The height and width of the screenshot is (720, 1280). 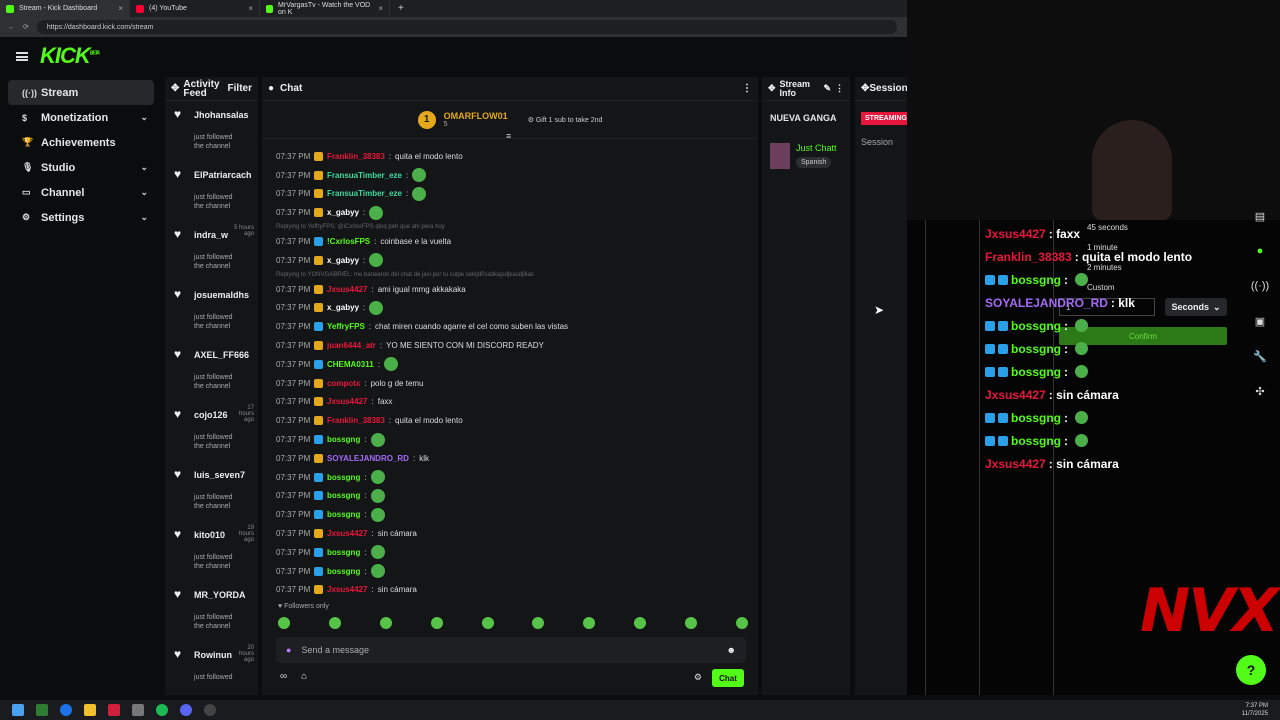 I want to click on url-field: https://dashboard.kick.com/stream, so click(x=466, y=27).